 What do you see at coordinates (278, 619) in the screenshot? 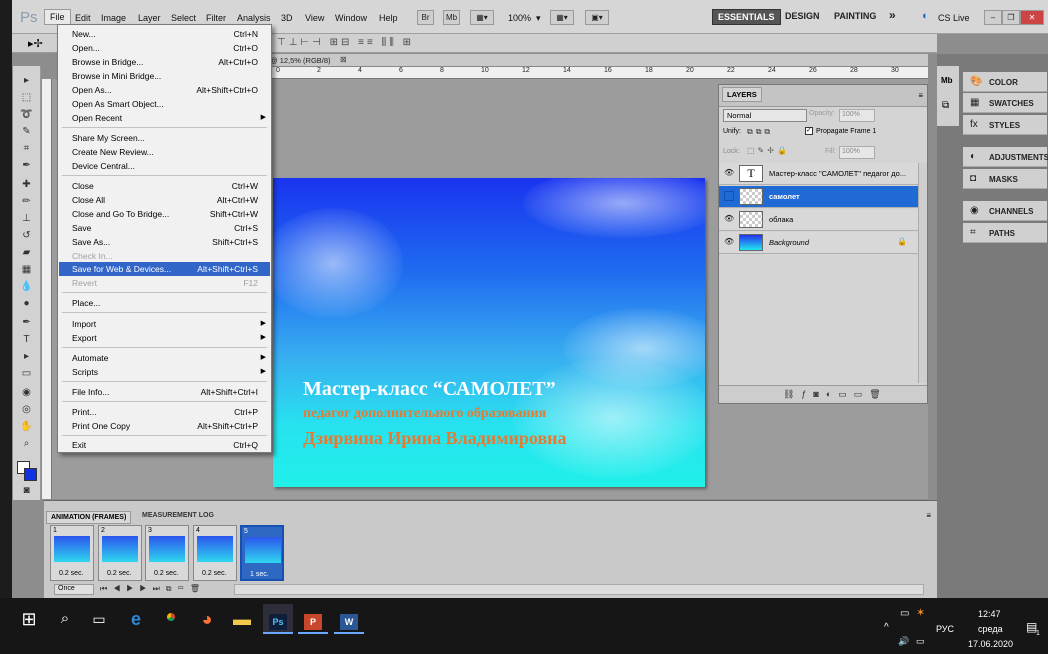
I see `photoshop-taskbar-icon: Ps` at bounding box center [278, 619].